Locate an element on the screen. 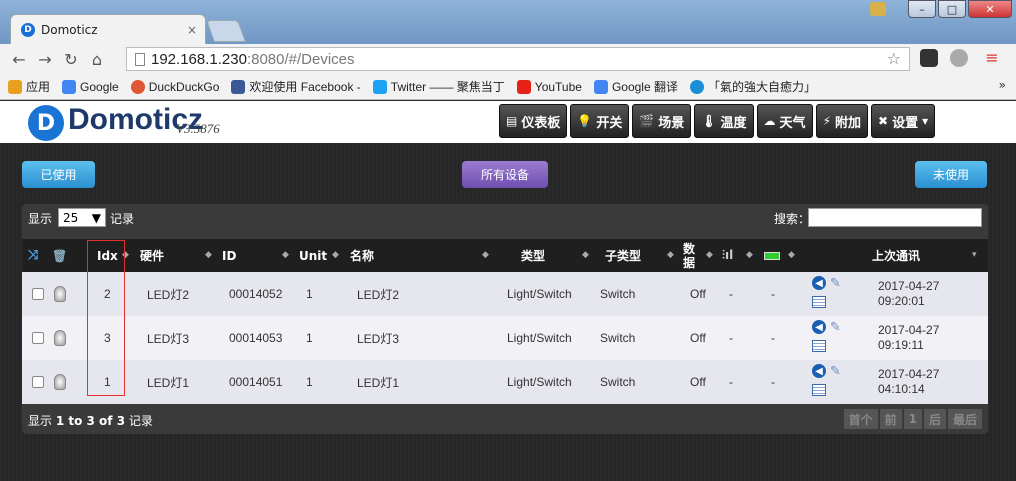  cell-hardware: LED灯3 is located at coordinates (168, 338).